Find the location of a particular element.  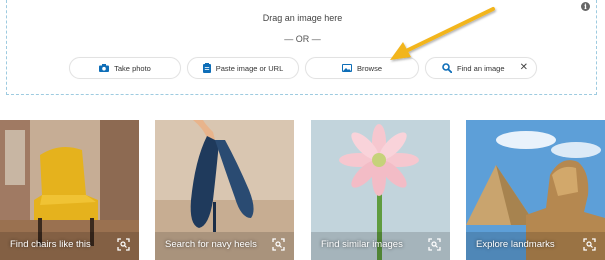

paste-image-button: Paste image or URL is located at coordinates (243, 68).